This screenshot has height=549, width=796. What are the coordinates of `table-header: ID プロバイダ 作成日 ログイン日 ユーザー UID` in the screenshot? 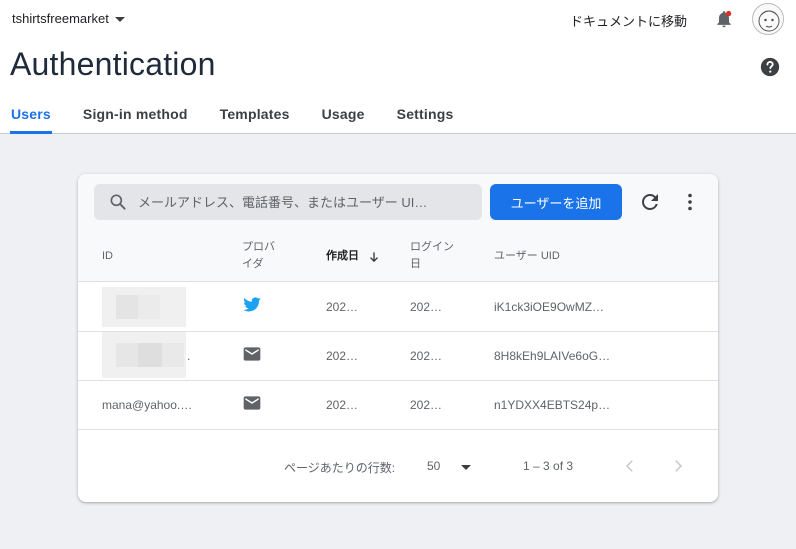 It's located at (398, 256).